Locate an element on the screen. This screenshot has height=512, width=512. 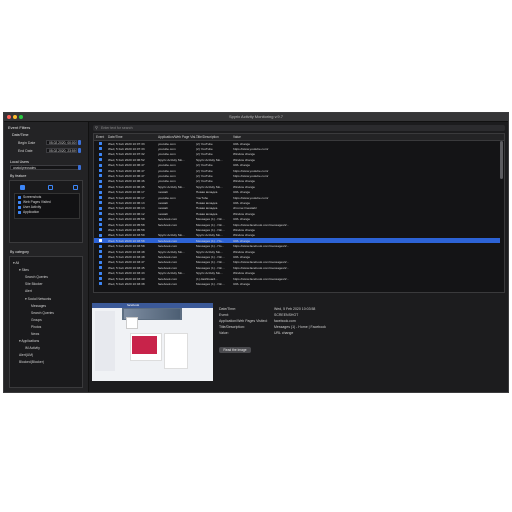
detail-label: Title/Description: is located at coordinates (232, 327).